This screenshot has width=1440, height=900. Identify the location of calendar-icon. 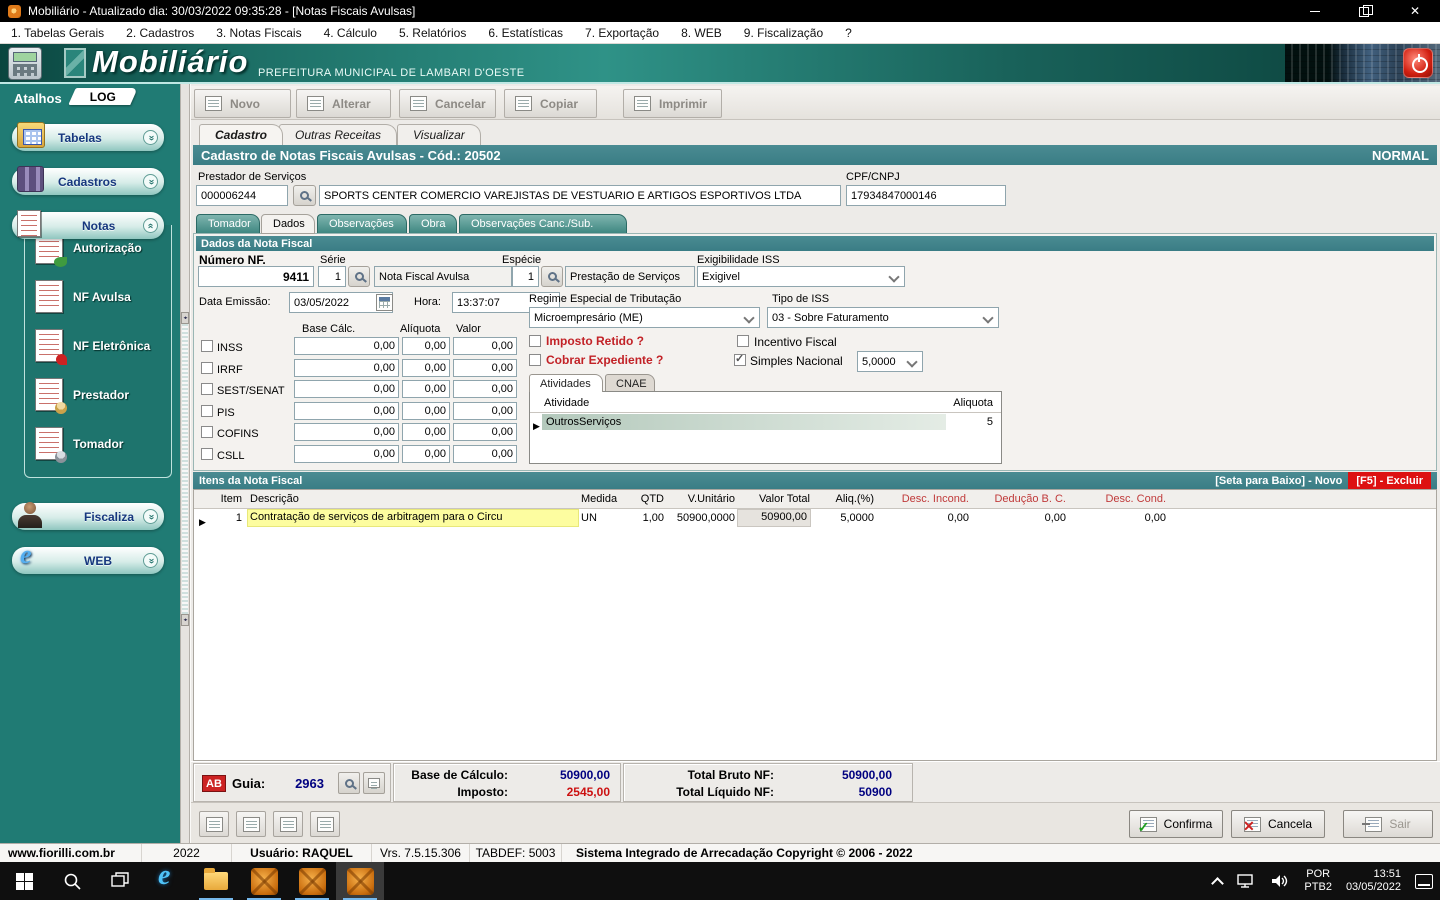
(384, 302).